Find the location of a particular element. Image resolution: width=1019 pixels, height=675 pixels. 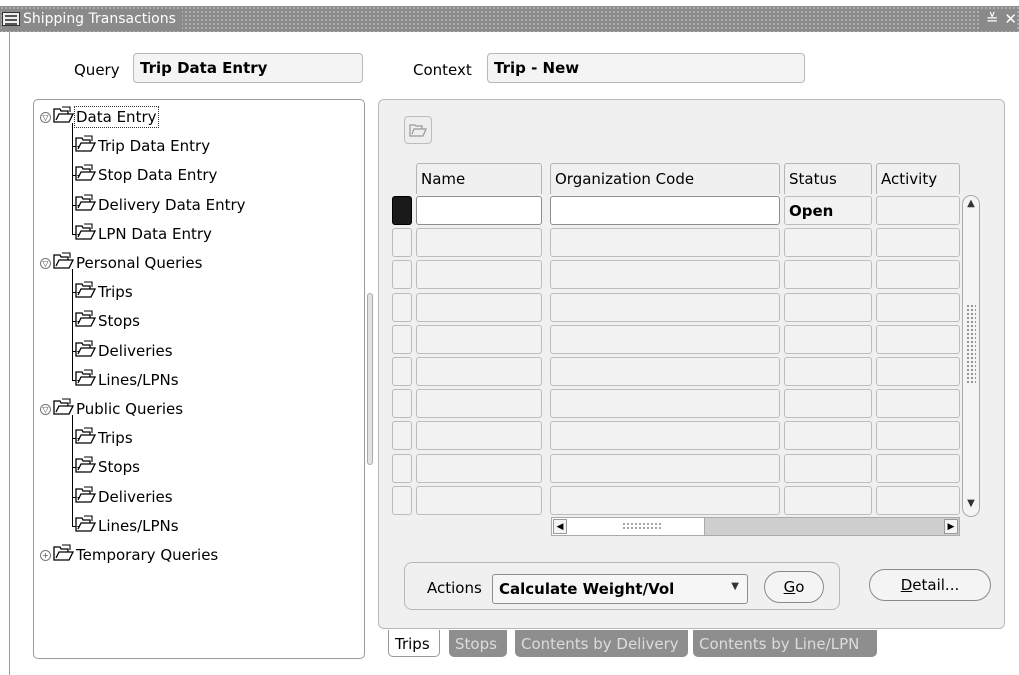

tree-item-label: Stop Data Entry is located at coordinates (158, 175).